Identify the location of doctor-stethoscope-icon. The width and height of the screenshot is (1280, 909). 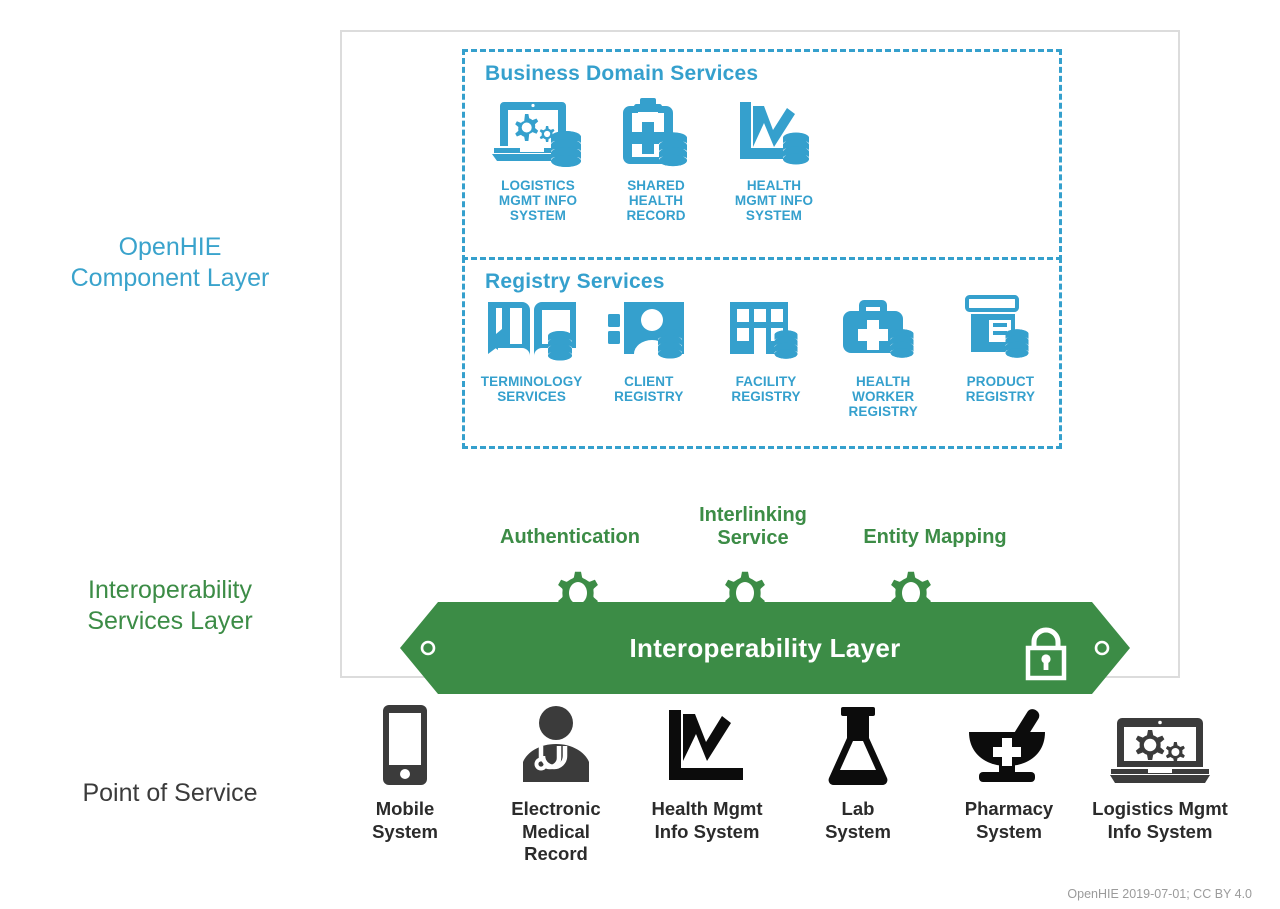
(556, 743).